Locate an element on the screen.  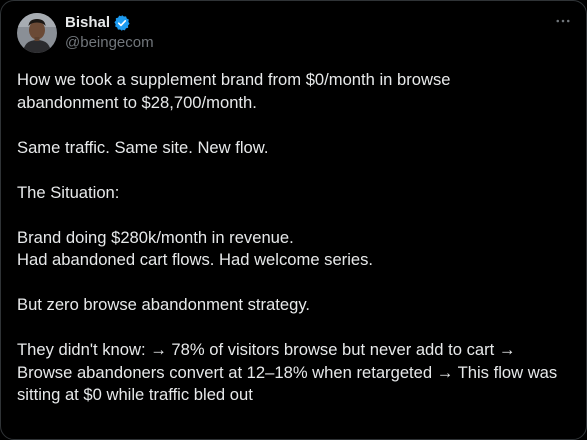
verified-badge-icon is located at coordinates (122, 23).